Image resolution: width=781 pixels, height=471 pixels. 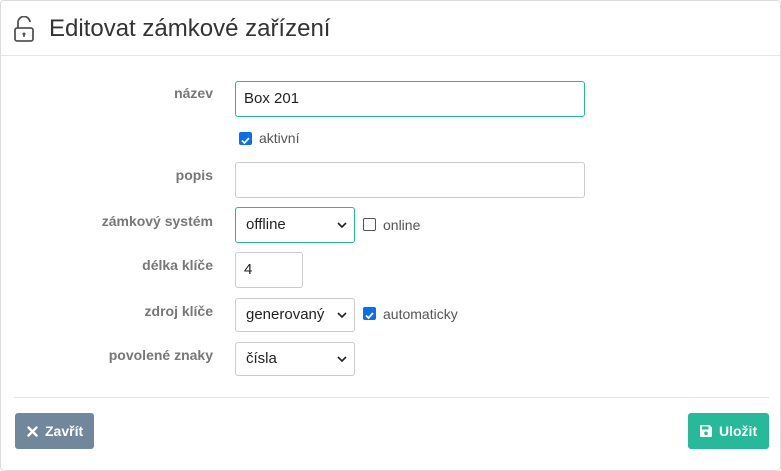 What do you see at coordinates (194, 175) in the screenshot?
I see `description-label: popis` at bounding box center [194, 175].